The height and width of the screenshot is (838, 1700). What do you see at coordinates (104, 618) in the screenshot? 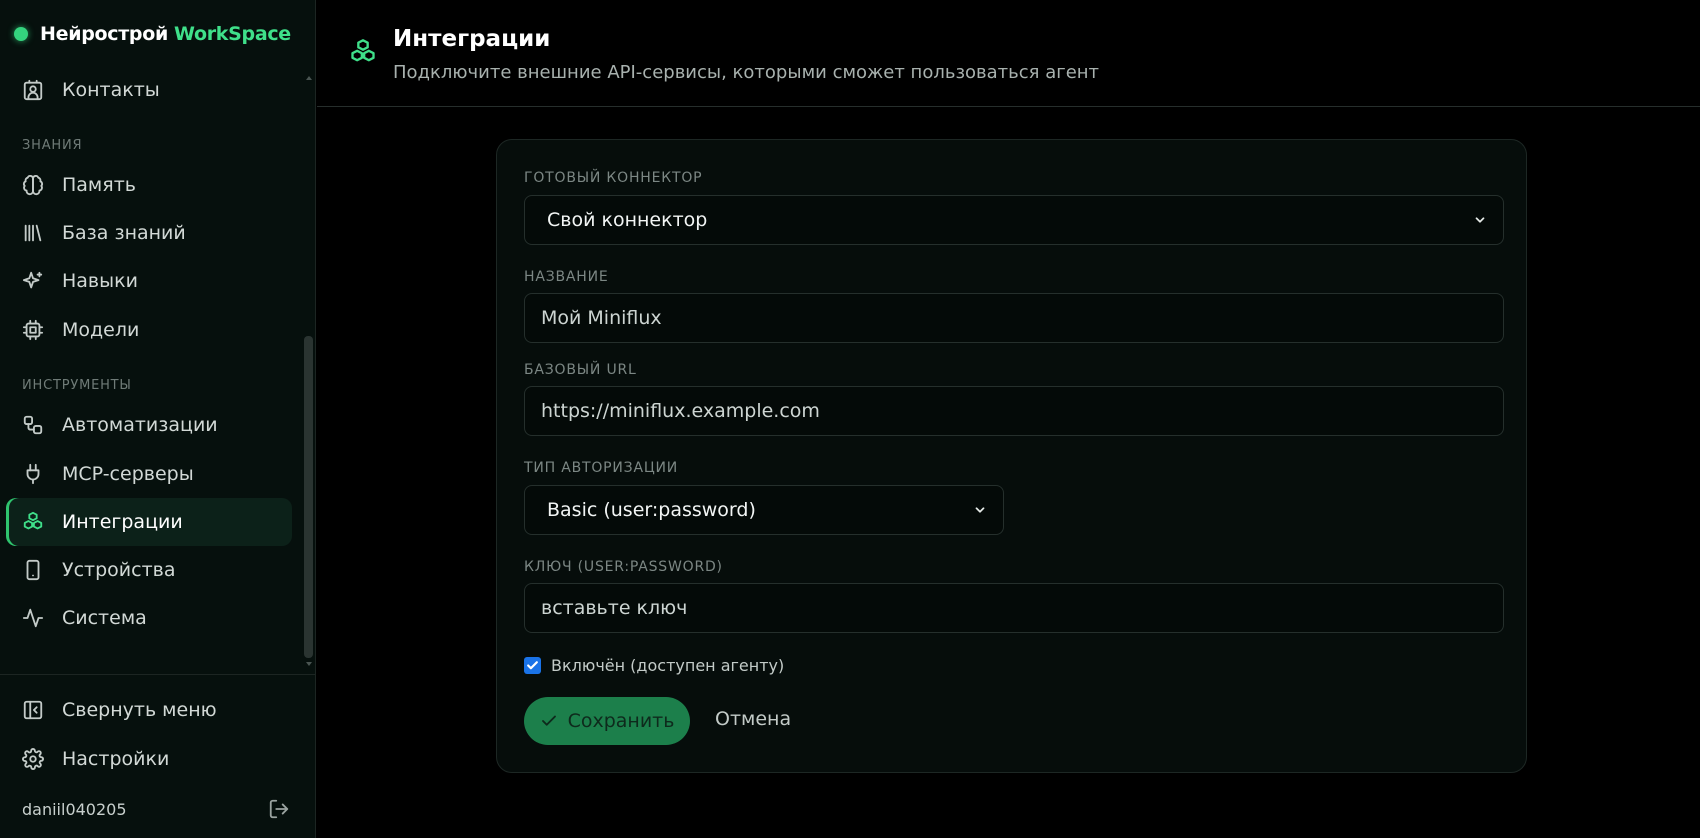
I see `sidebar-item-label: Система` at bounding box center [104, 618].